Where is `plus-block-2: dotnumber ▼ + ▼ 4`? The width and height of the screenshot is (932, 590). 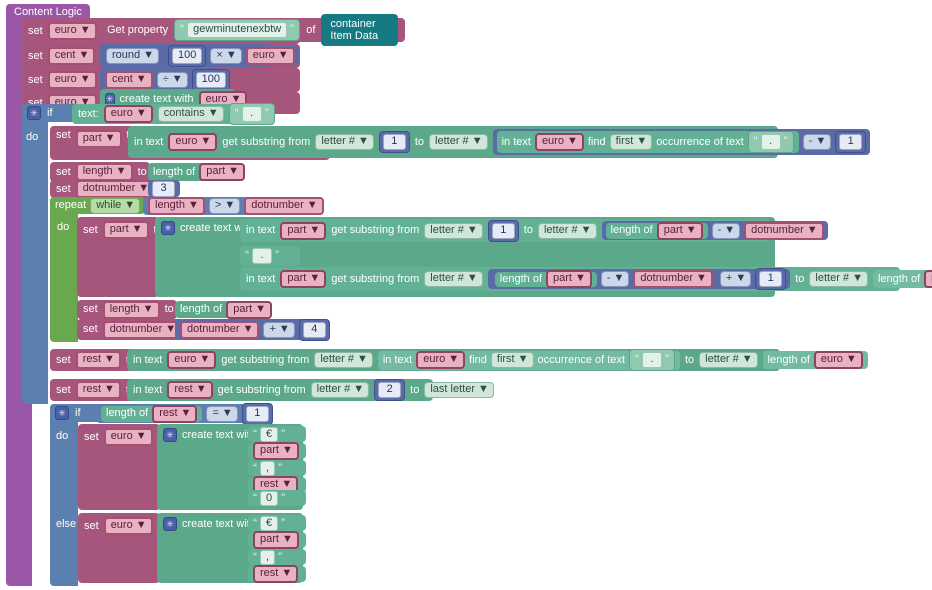 plus-block-2: dotnumber ▼ + ▼ 4 is located at coordinates (252, 329).